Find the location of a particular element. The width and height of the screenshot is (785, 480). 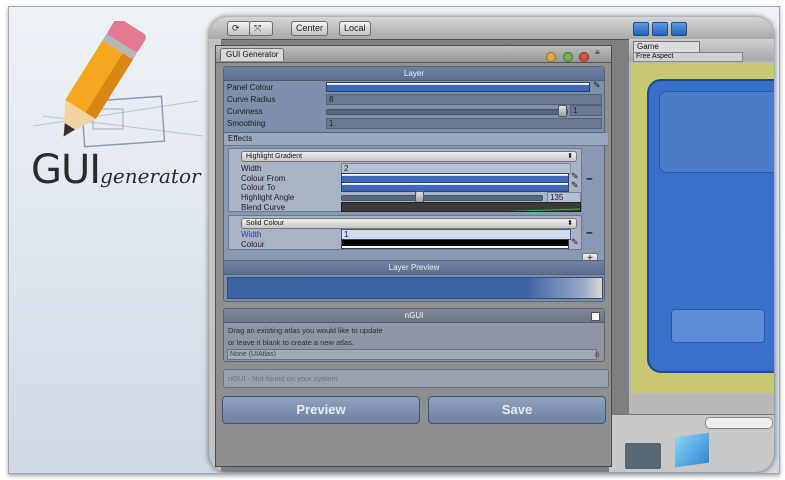

effect-solid-colour: Solid Colour ⬍ Width 1 Colour ✎ is located at coordinates (405, 232).